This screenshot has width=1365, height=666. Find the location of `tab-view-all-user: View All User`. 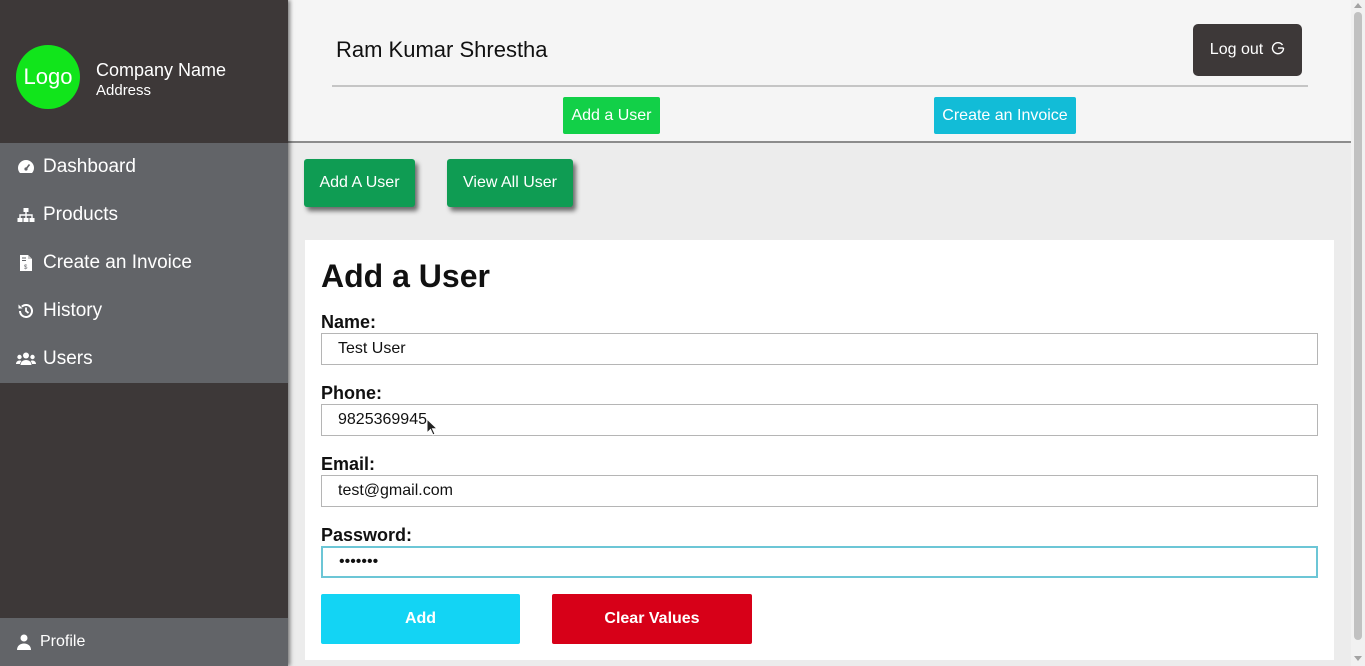

tab-view-all-user: View All User is located at coordinates (510, 183).